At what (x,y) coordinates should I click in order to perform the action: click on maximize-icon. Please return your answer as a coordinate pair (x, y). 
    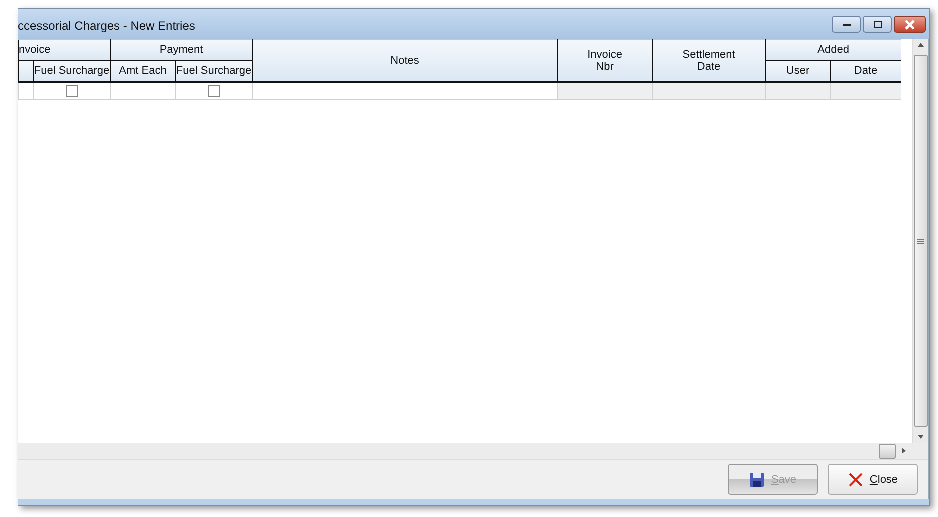
    Looking at the image, I should click on (878, 24).